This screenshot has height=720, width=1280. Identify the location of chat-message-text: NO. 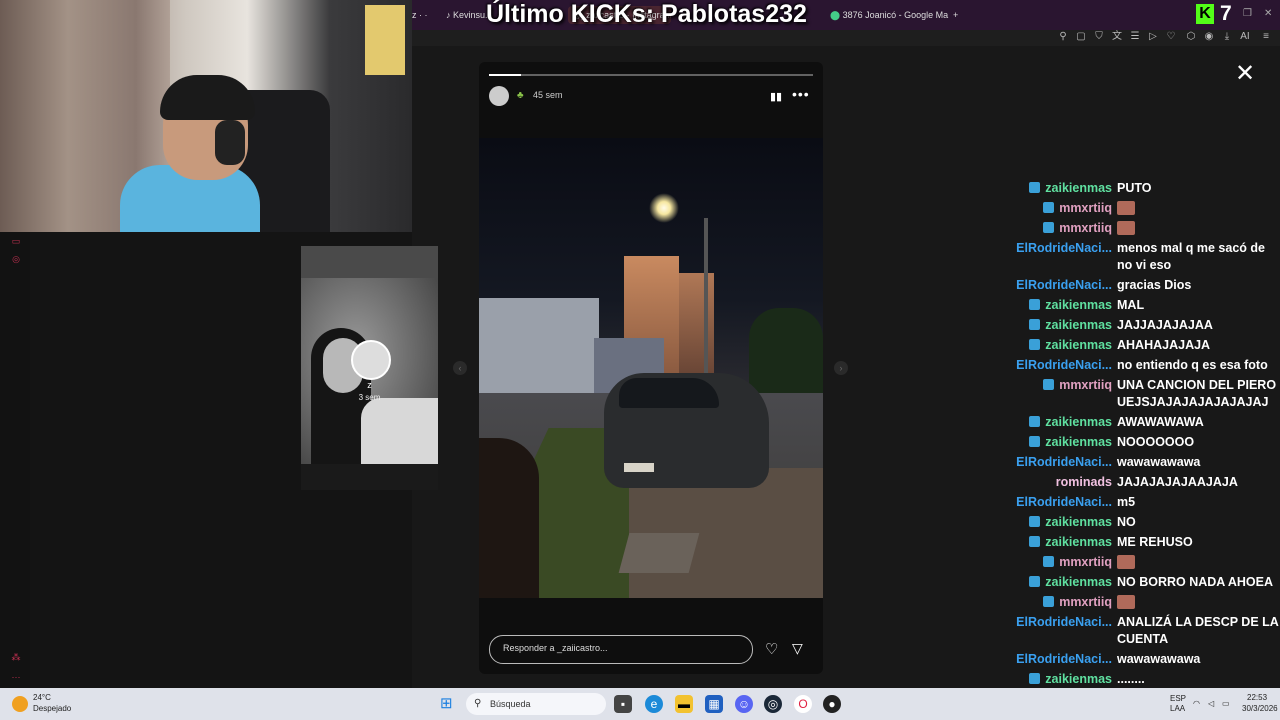
(1126, 522).